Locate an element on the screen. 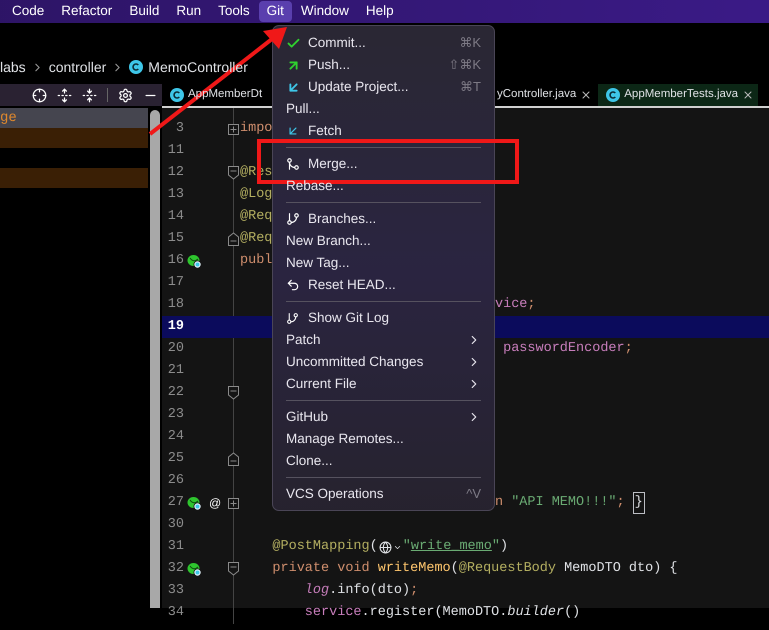 The height and width of the screenshot is (630, 769). line-number: 21 is located at coordinates (175, 371).